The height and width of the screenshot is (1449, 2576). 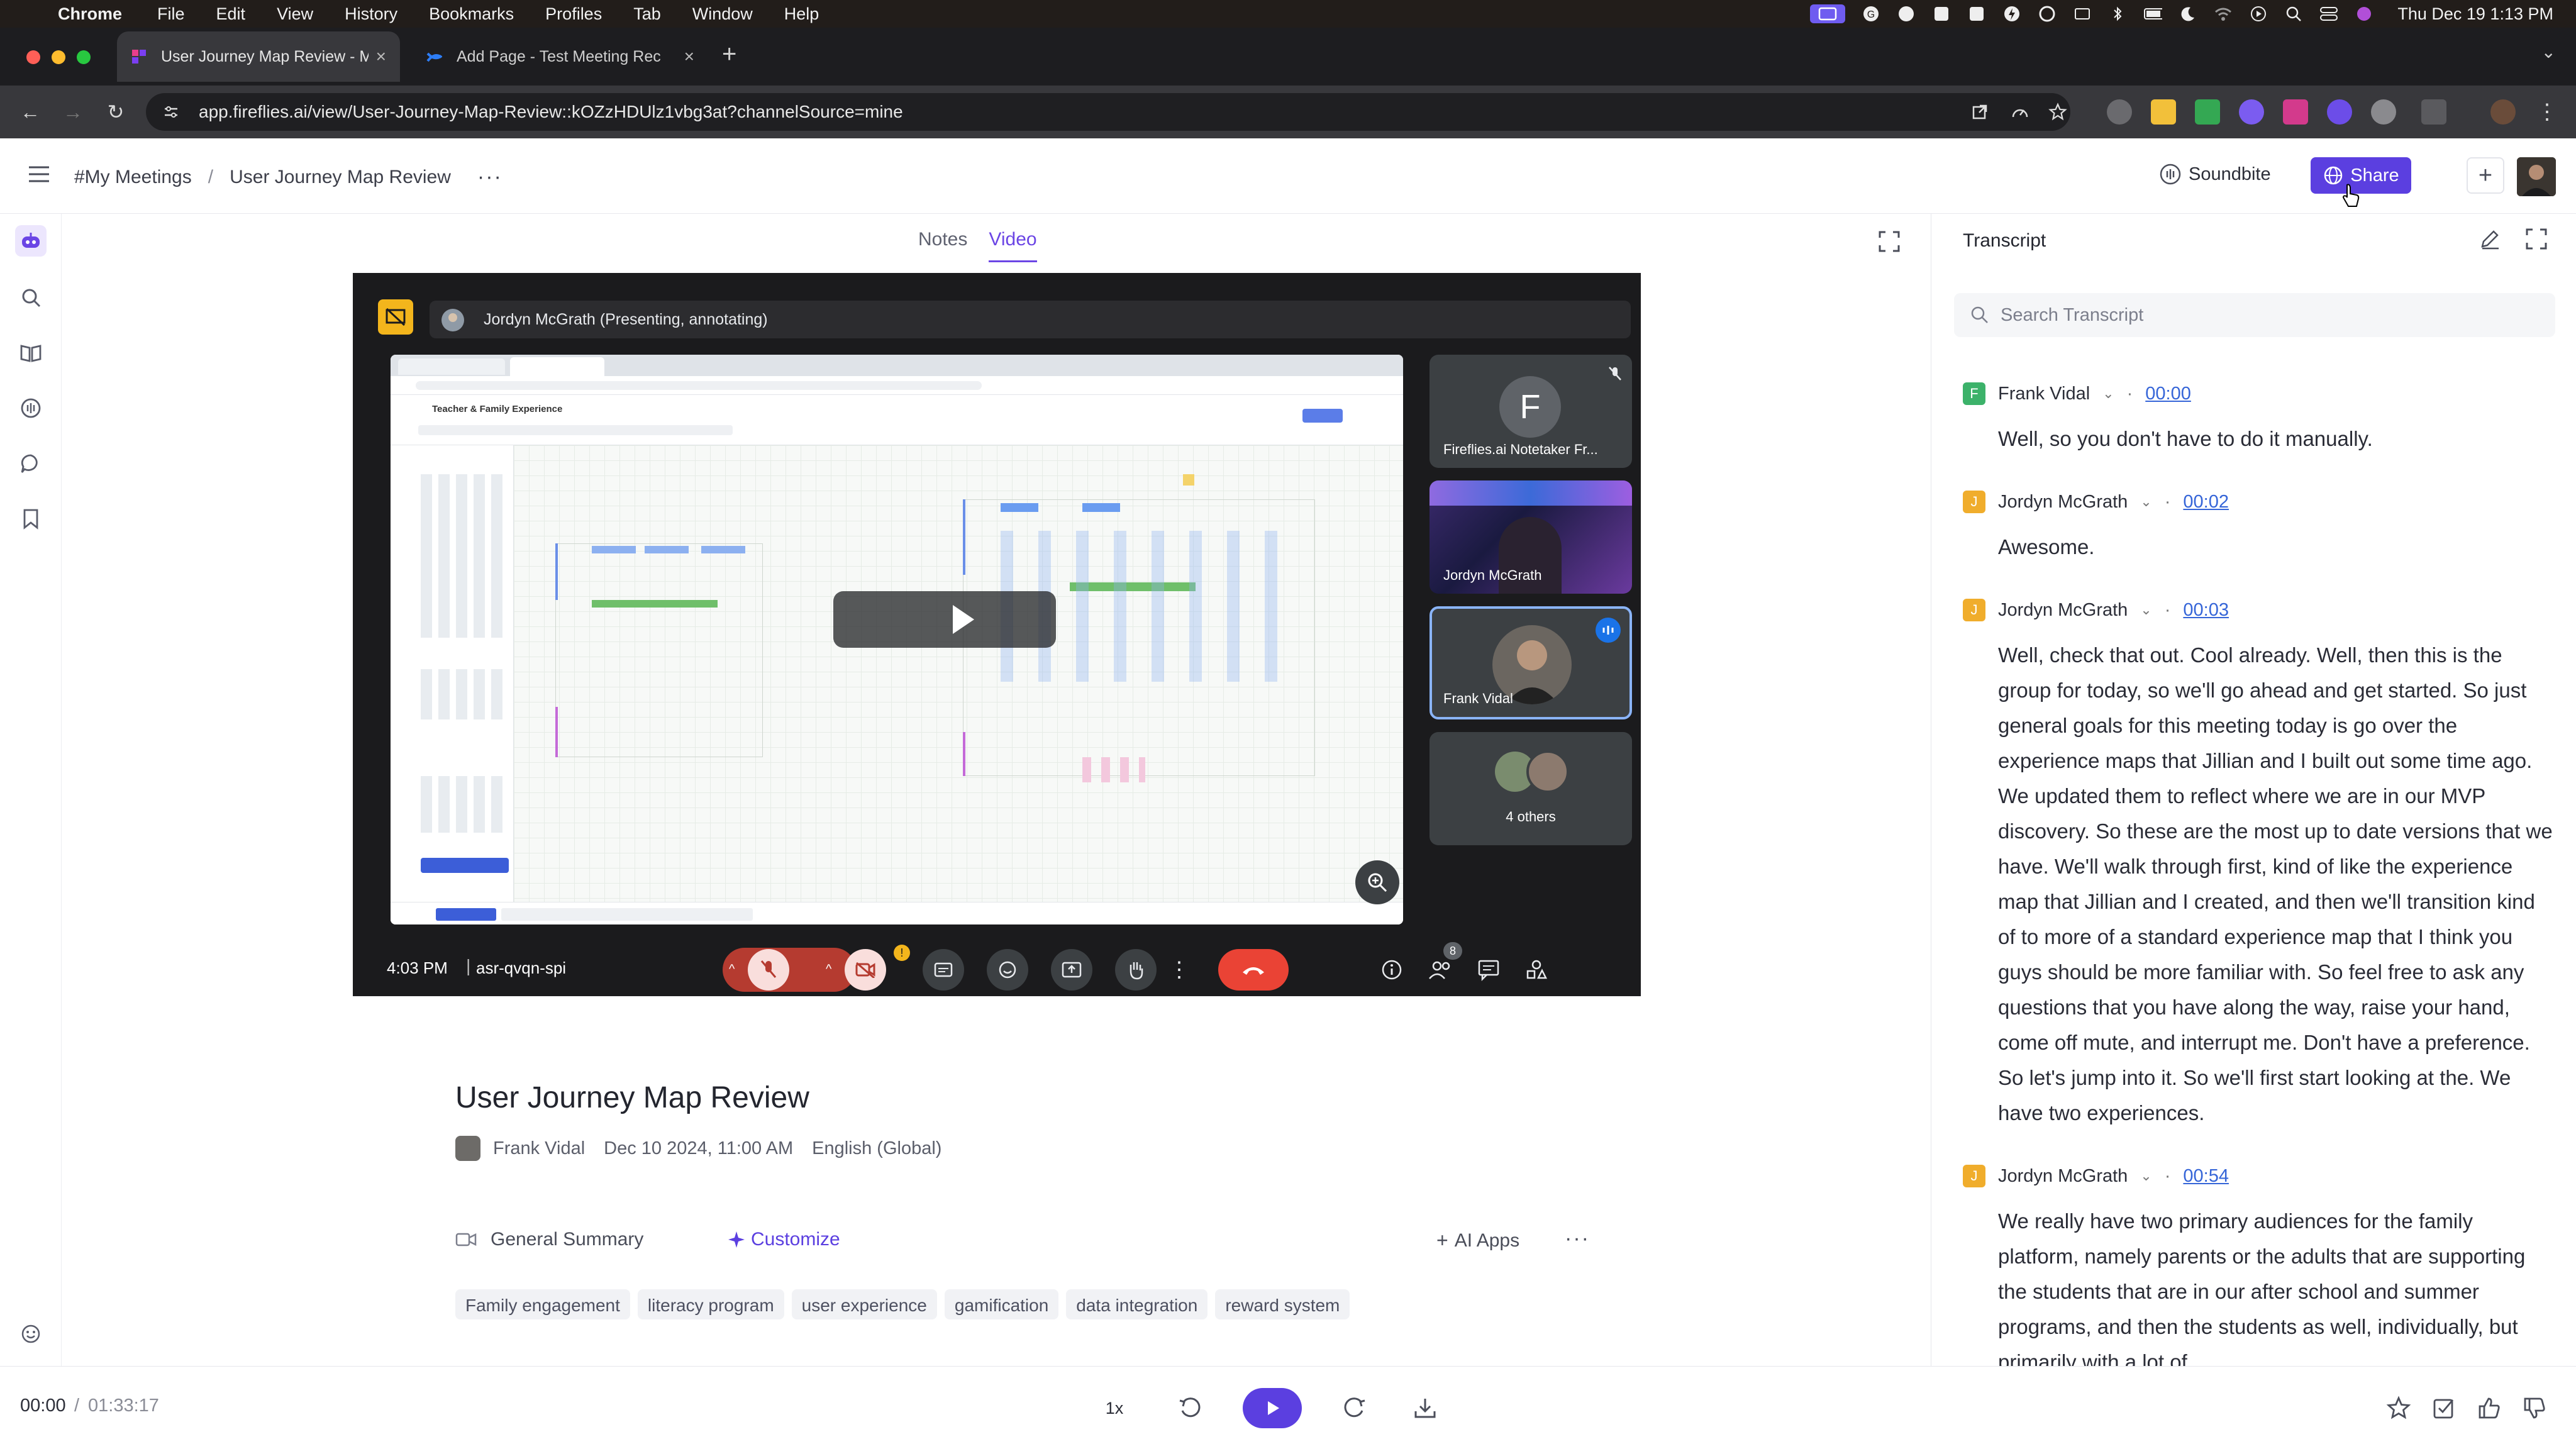 What do you see at coordinates (2475, 14) in the screenshot?
I see `menu-clock: Thu Dec 19 1:13 PM` at bounding box center [2475, 14].